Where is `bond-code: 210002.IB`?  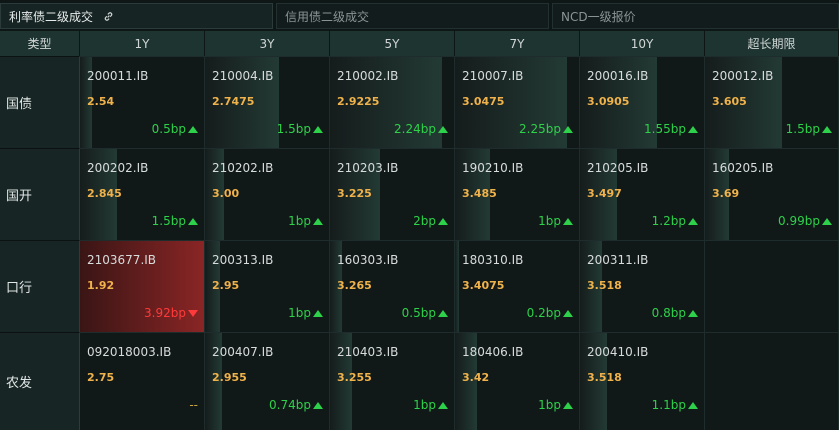
bond-code: 210002.IB is located at coordinates (368, 76).